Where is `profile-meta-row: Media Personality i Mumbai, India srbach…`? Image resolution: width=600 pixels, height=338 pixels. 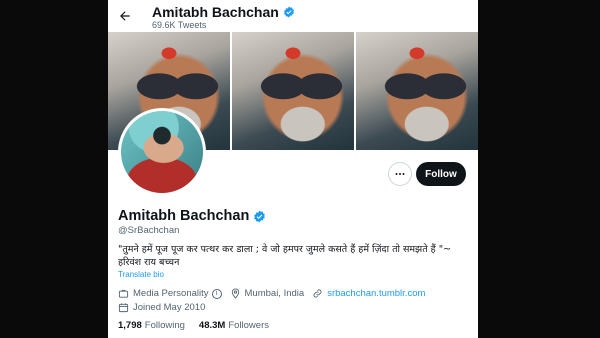 profile-meta-row: Media Personality i Mumbai, India srbach… is located at coordinates (275, 293).